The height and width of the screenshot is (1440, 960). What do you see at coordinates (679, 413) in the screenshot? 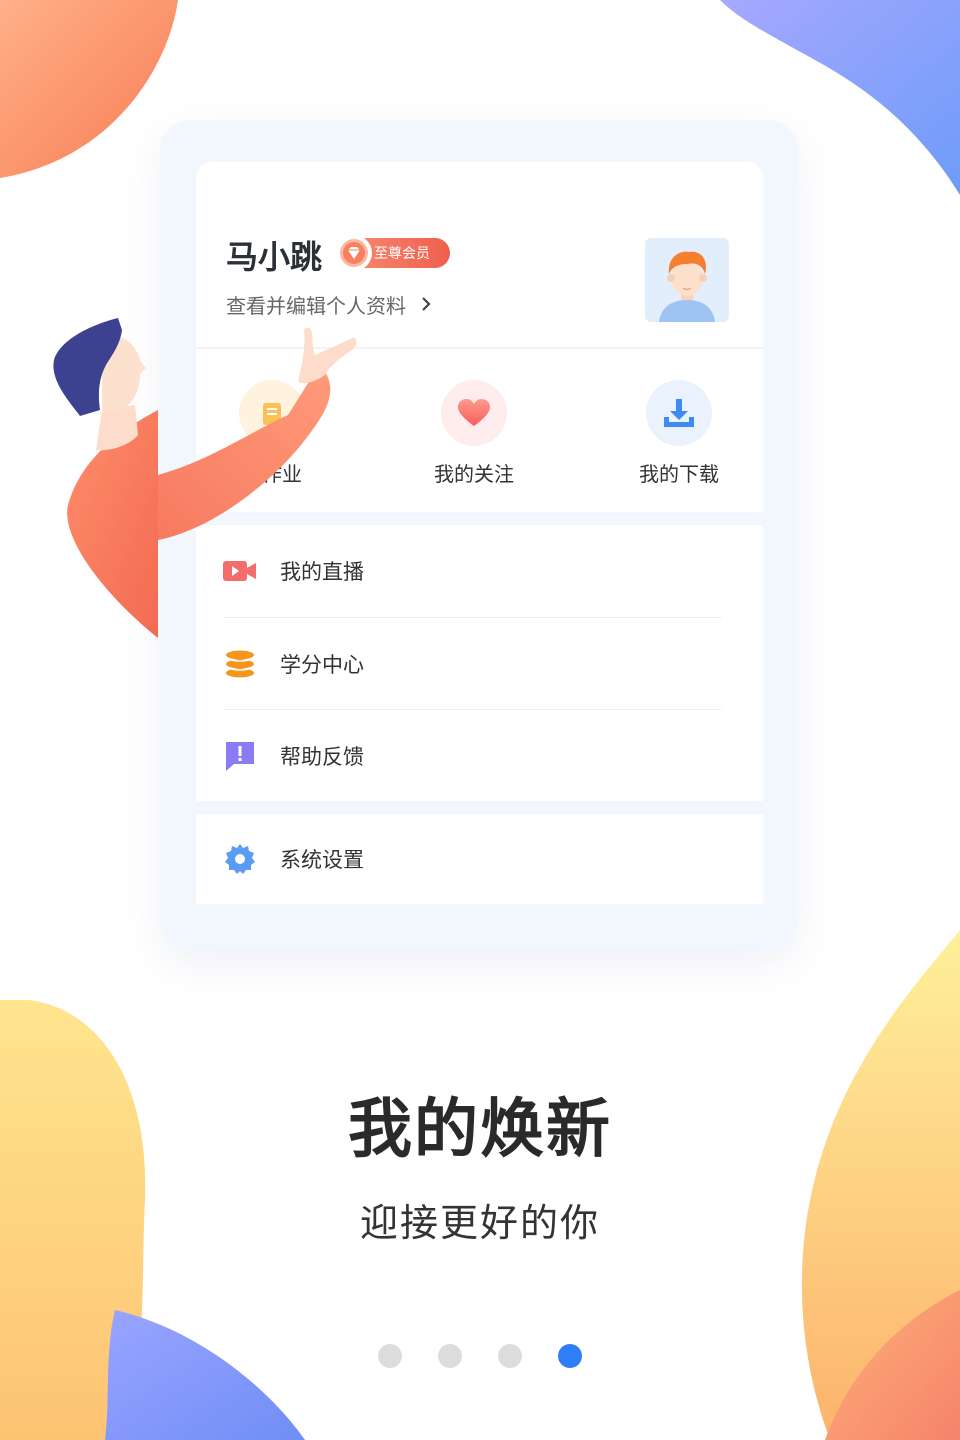
I see `download-icon` at bounding box center [679, 413].